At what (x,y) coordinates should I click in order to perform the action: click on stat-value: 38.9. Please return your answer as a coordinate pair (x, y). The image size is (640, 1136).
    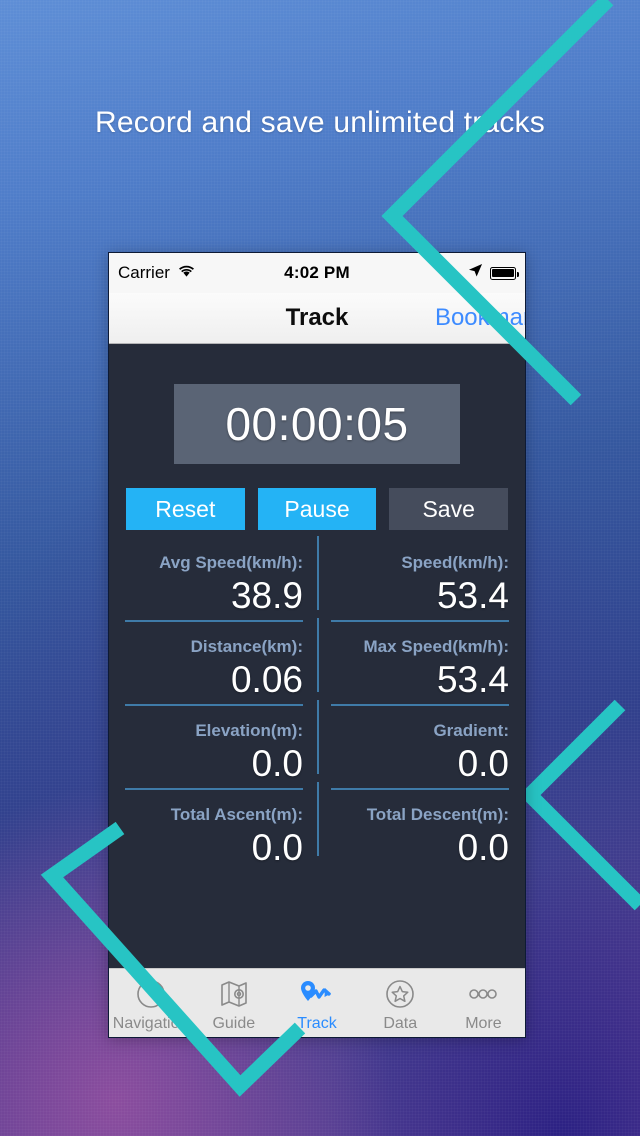
    Looking at the image, I should click on (266, 595).